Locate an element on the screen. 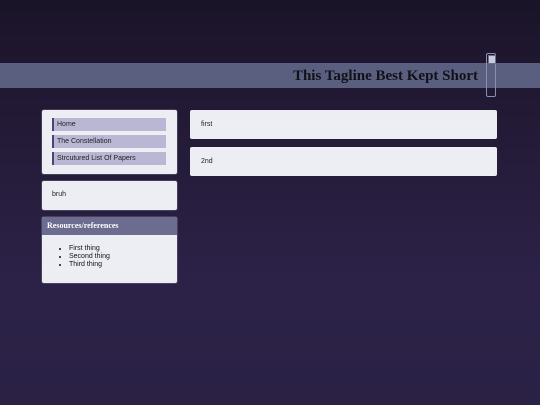  site-tagline: This Tagline Best Kept Short is located at coordinates (385, 76).